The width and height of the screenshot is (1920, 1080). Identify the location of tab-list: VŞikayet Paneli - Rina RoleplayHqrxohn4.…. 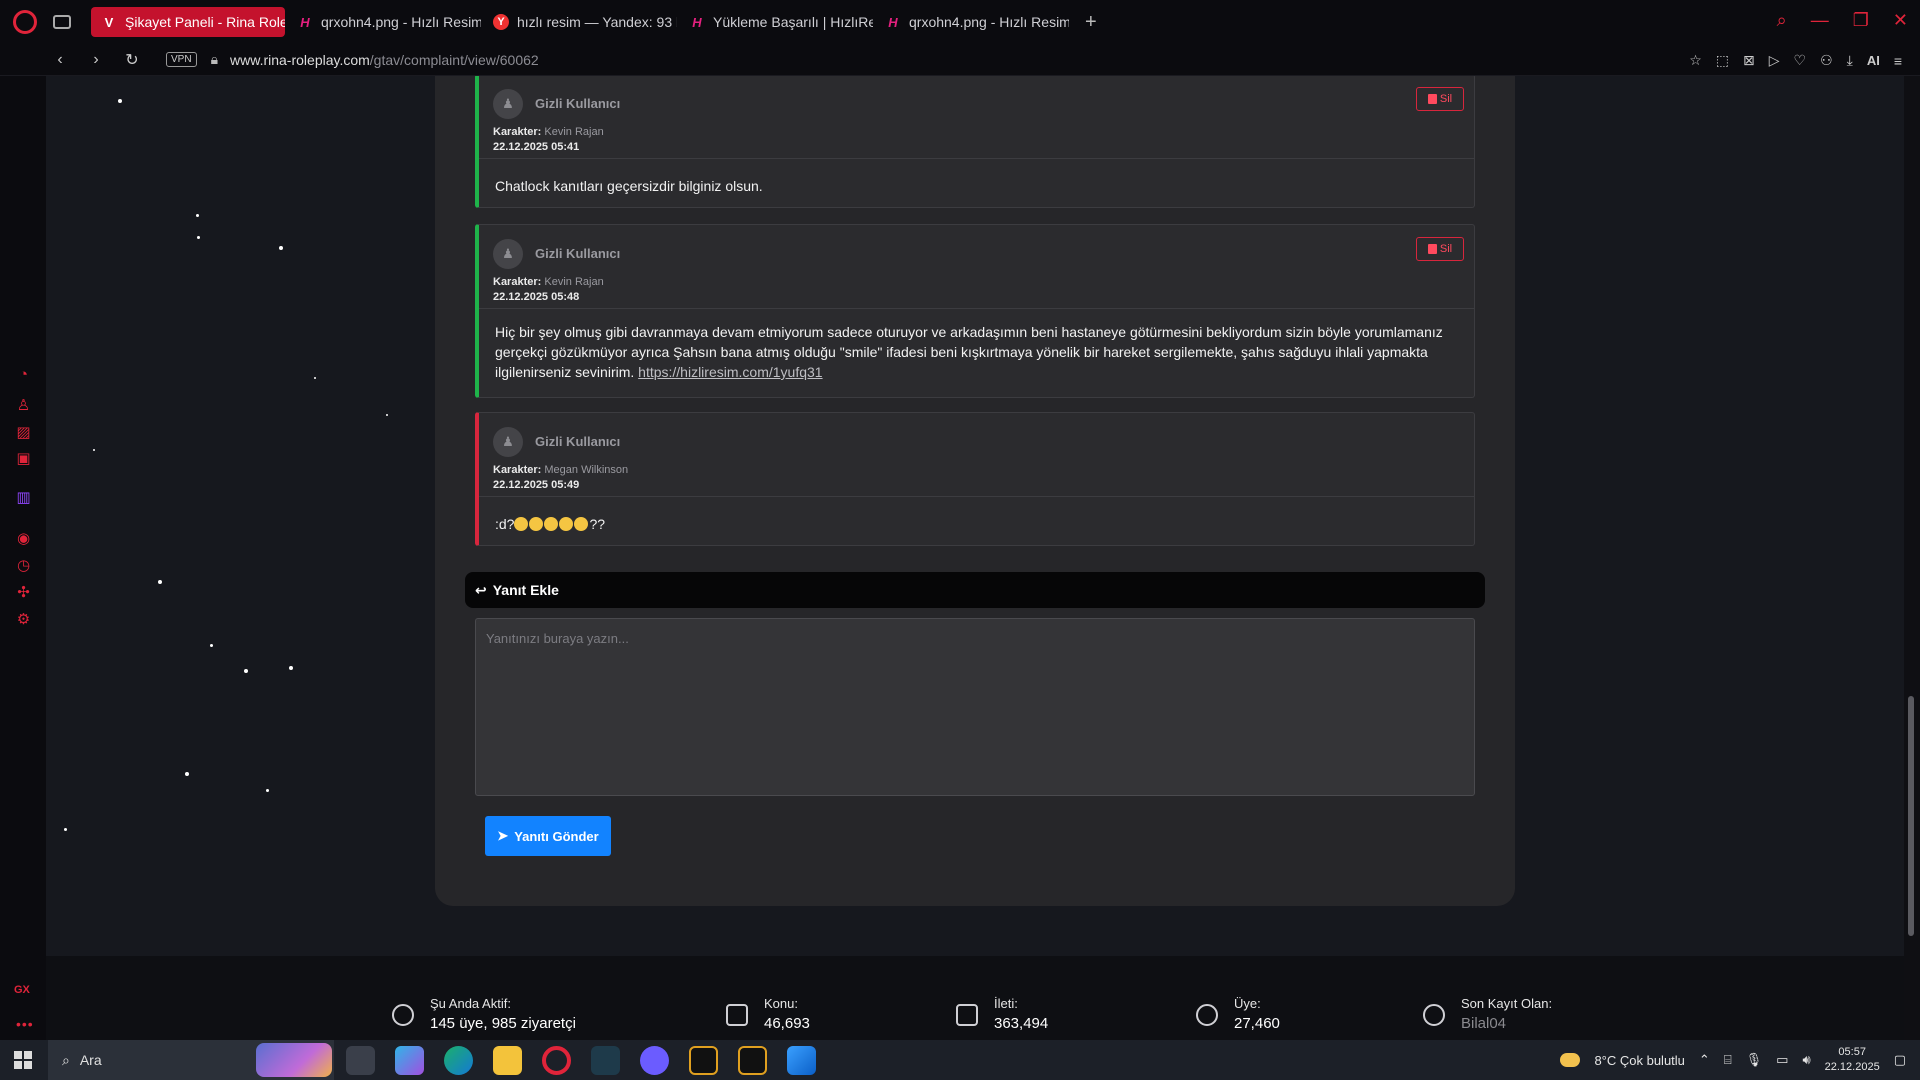
(581, 22).